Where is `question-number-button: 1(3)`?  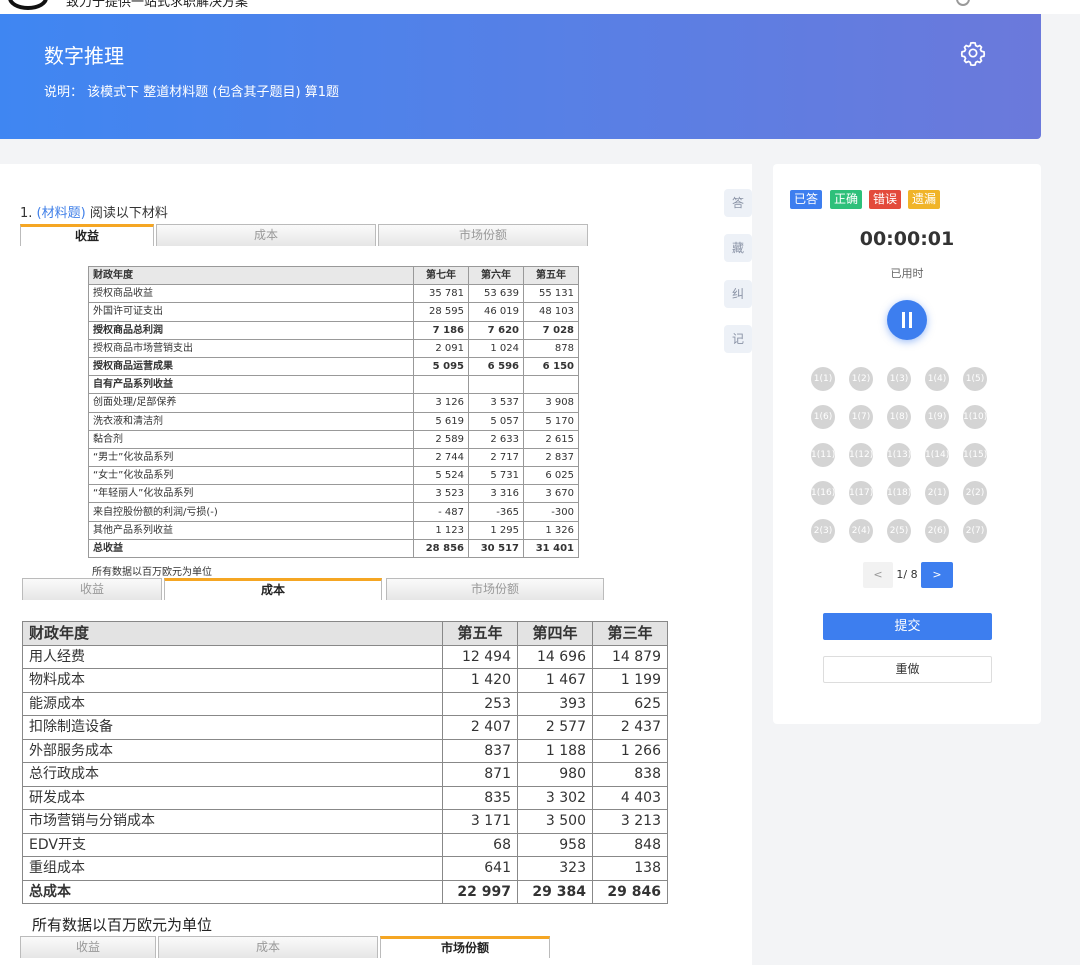
question-number-button: 1(3) is located at coordinates (899, 379).